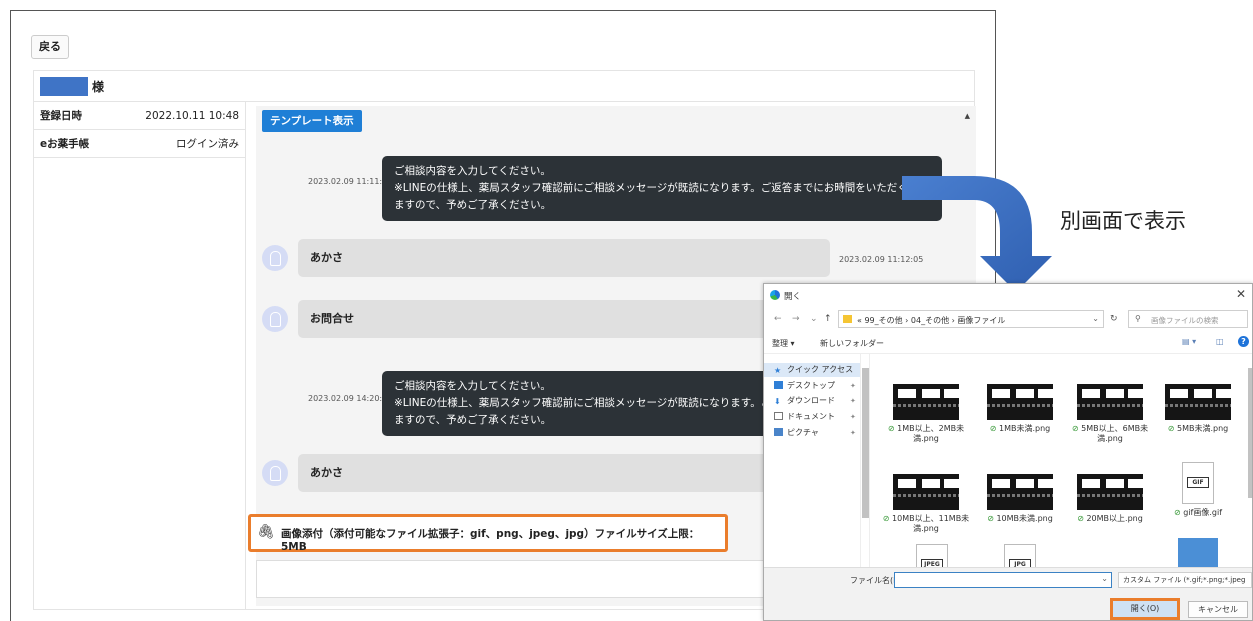  Describe the element at coordinates (139, 116) in the screenshot. I see `info-row-registered: 登録日時 2022.10.11 10:48` at that location.